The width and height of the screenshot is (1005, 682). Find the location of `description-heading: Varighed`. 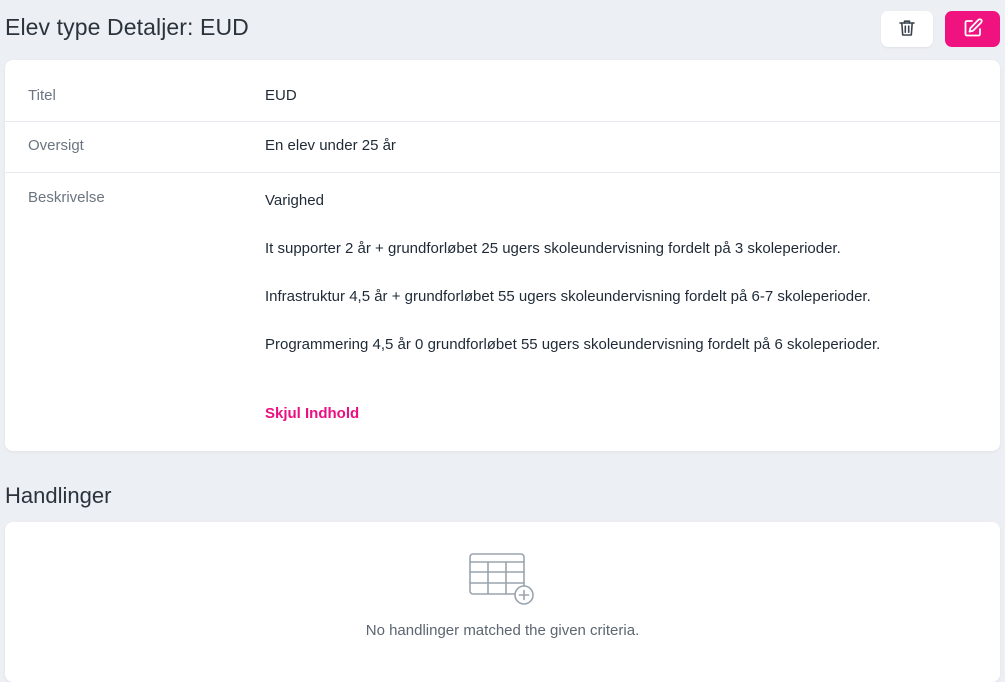

description-heading: Varighed is located at coordinates (294, 200).